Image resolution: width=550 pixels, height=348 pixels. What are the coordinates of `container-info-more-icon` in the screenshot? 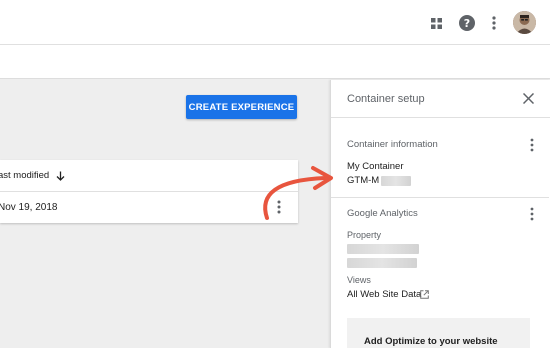 It's located at (532, 145).